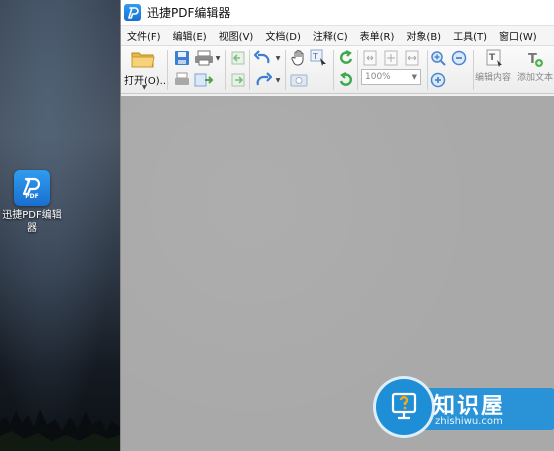 This screenshot has height=451, width=554. I want to click on desktop-app-shortcut: PDF 迅捷PDF编辑器, so click(32, 202).